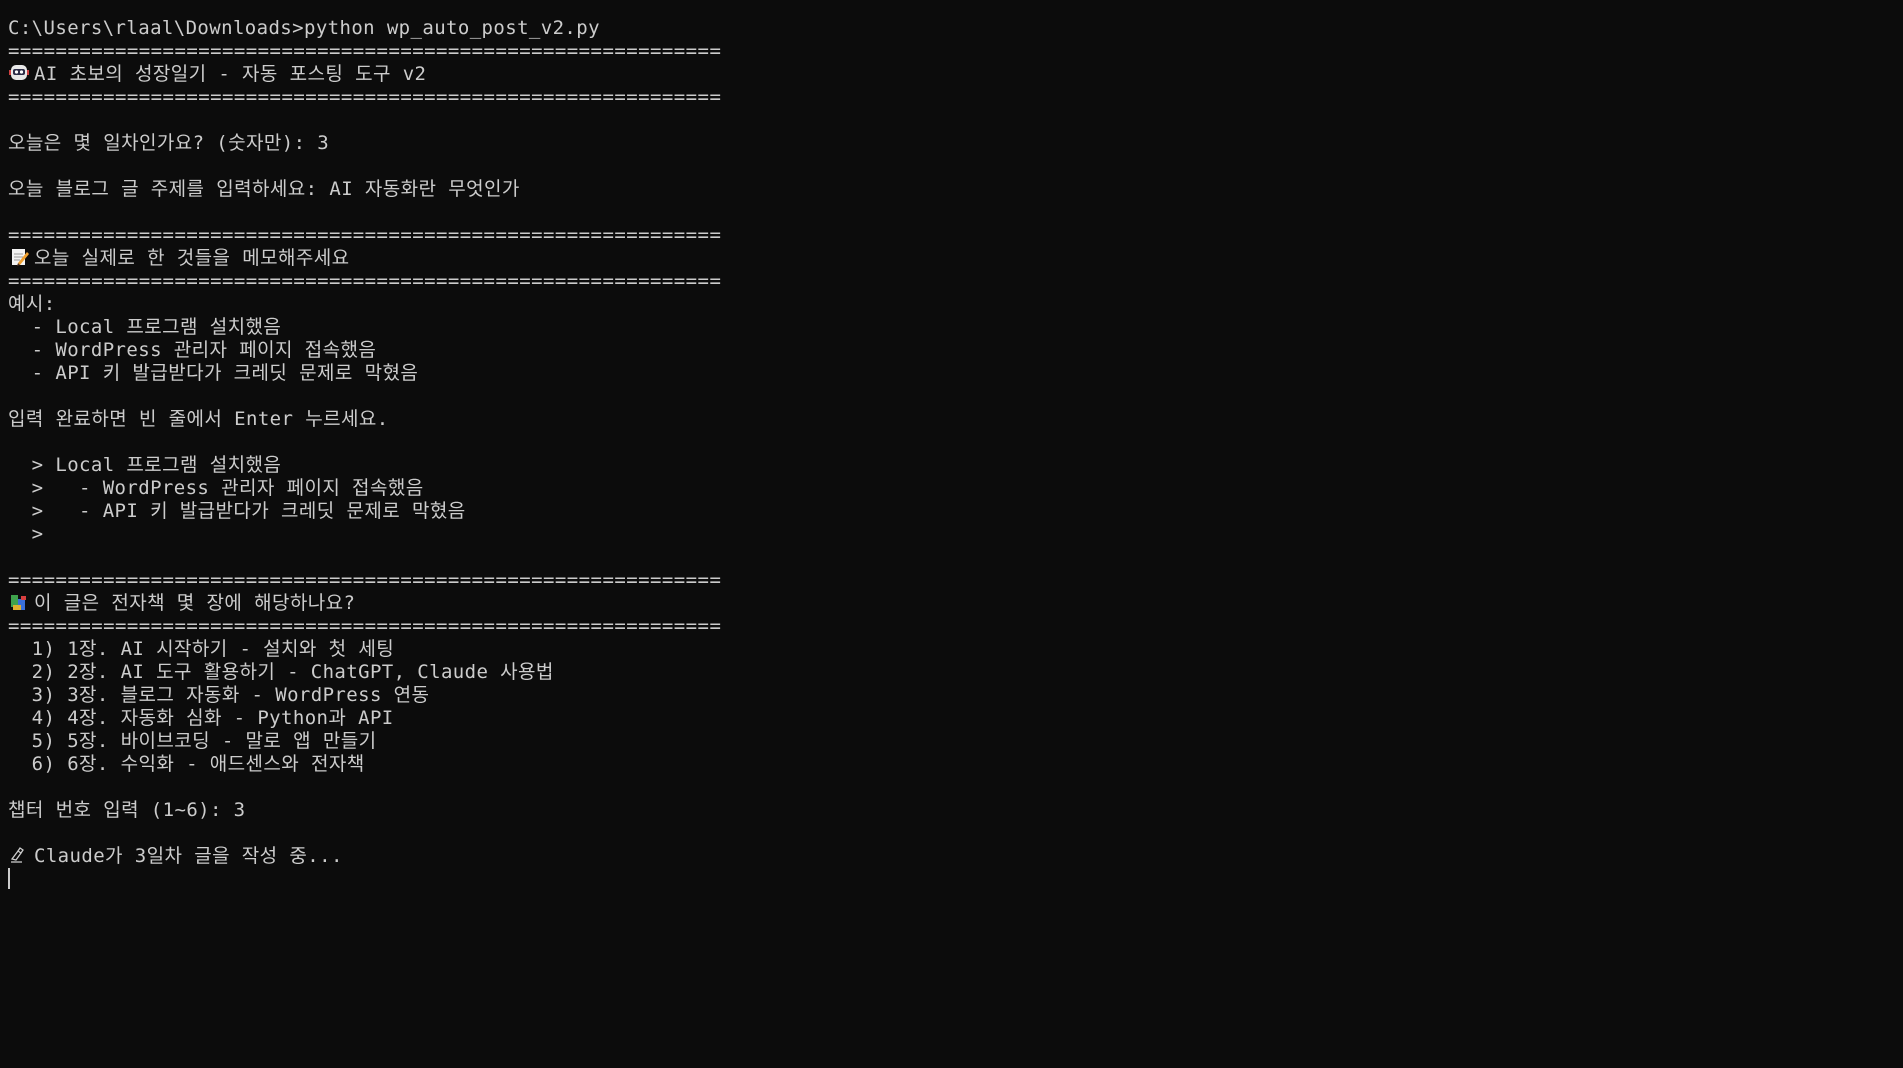  I want to click on input-hint: 입력 완료하면 빈 줄에서 Enter 누르세요., so click(198, 419).